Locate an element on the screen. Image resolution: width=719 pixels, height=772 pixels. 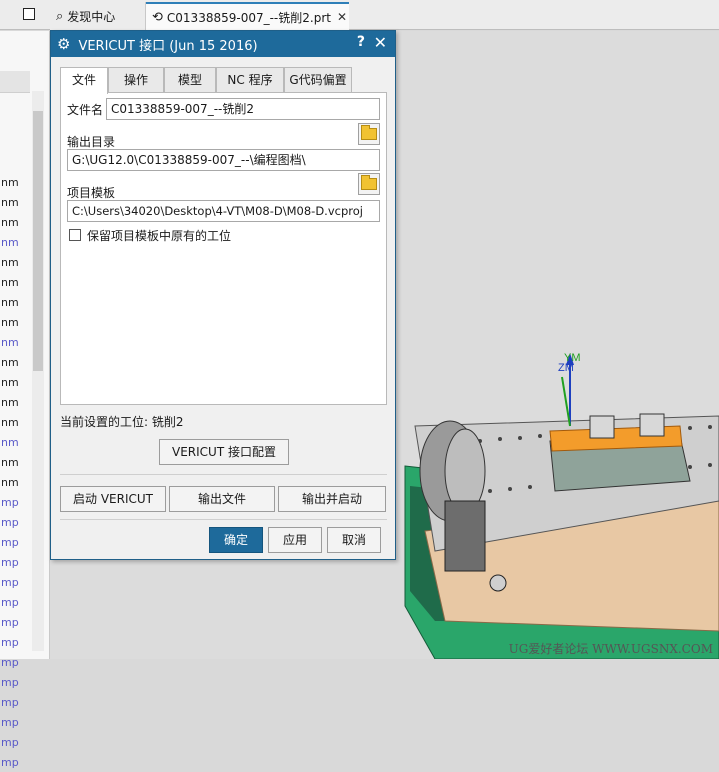
chuck-face is located at coordinates (465, 471).